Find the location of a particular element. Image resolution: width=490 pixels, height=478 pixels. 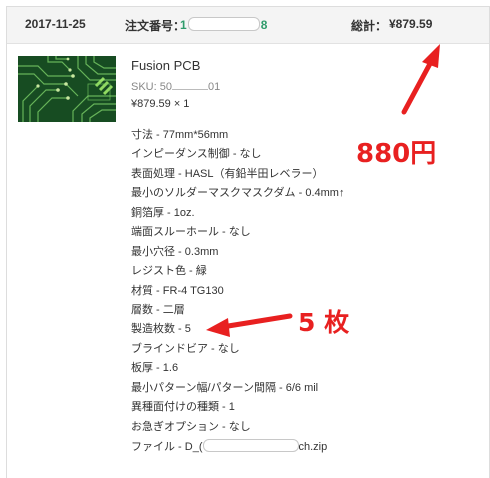

spec-item: 端面スルーホール - なし is located at coordinates (191, 232).